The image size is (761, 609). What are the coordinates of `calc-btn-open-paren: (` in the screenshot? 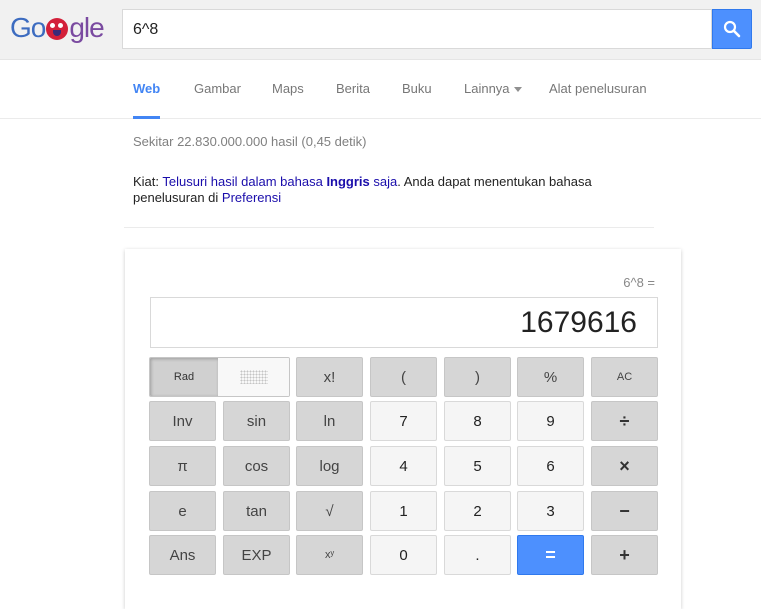 It's located at (403, 377).